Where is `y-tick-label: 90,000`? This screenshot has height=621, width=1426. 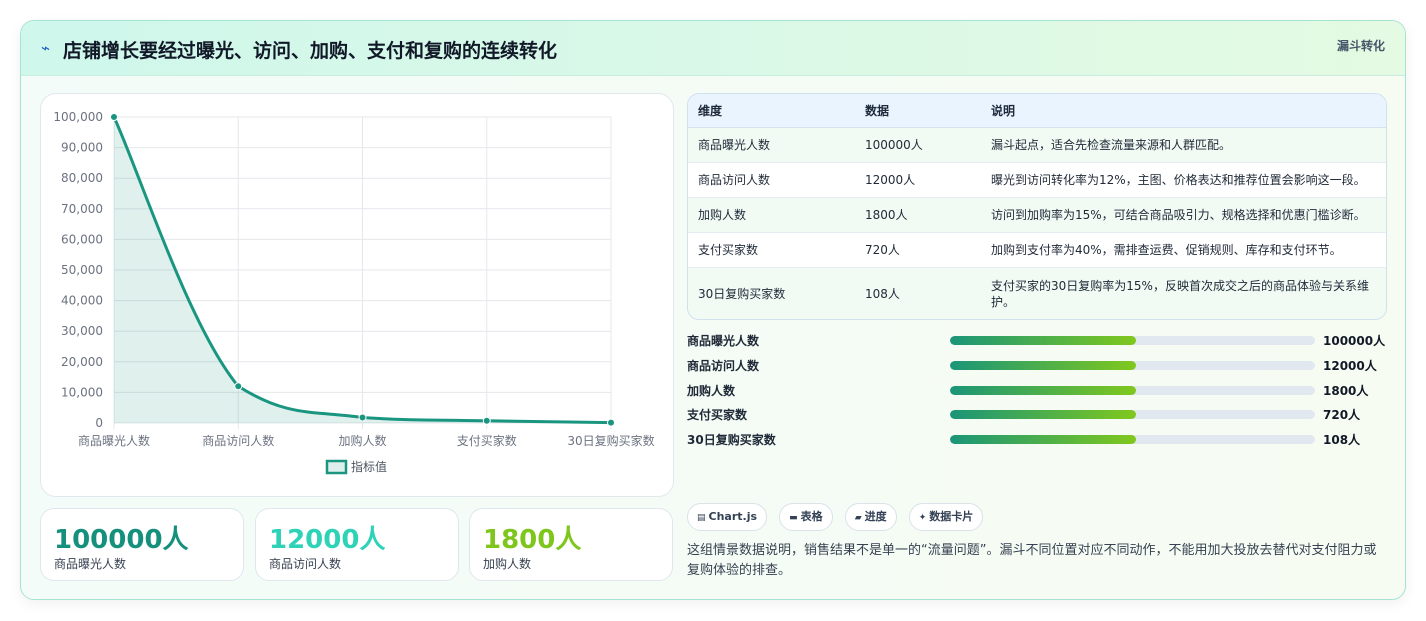 y-tick-label: 90,000 is located at coordinates (82, 148).